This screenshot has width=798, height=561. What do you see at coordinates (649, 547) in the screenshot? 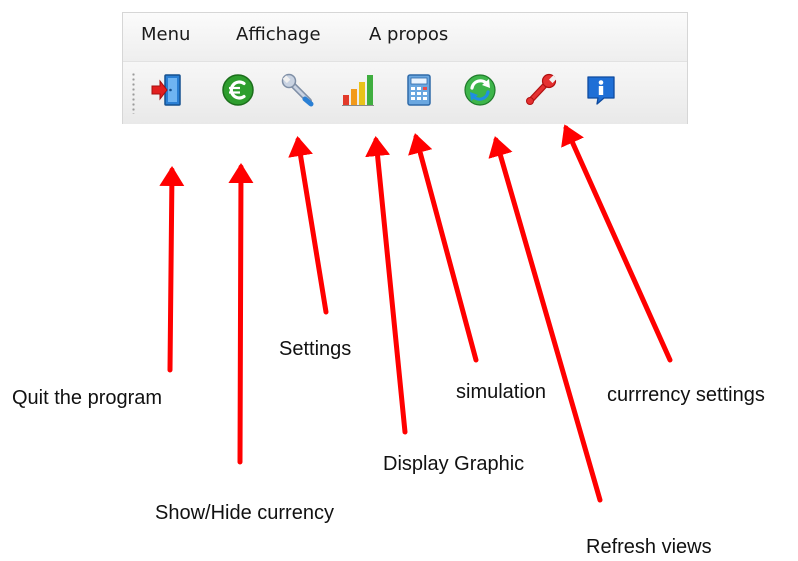
I see `label-refresh-views: Refresh views` at bounding box center [649, 547].